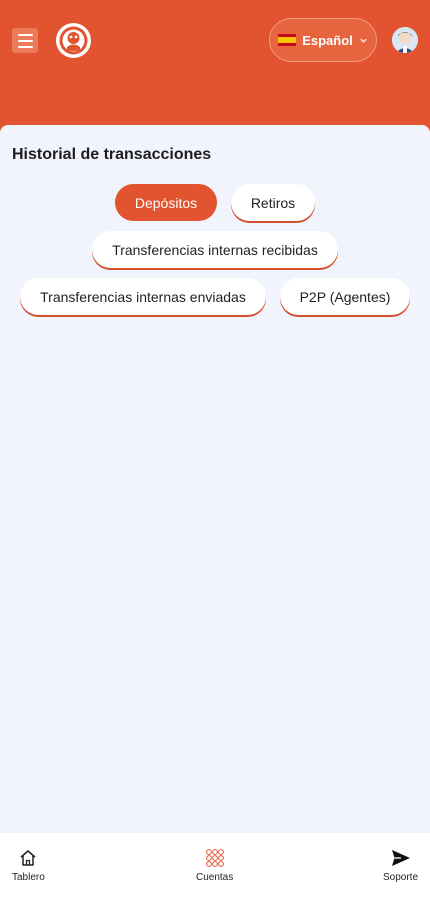  What do you see at coordinates (214, 858) in the screenshot?
I see `grid-icon` at bounding box center [214, 858].